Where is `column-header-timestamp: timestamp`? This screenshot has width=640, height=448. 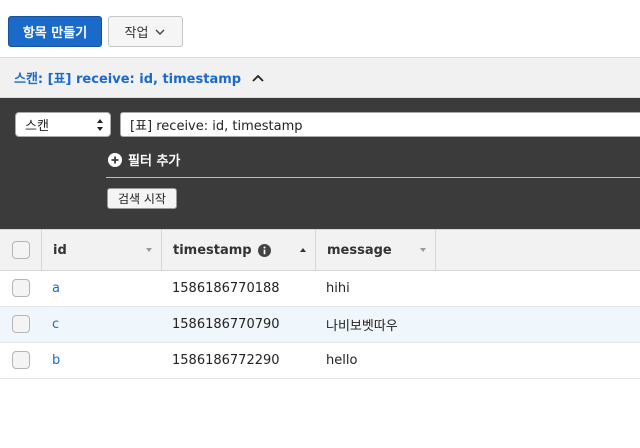 column-header-timestamp: timestamp is located at coordinates (239, 250).